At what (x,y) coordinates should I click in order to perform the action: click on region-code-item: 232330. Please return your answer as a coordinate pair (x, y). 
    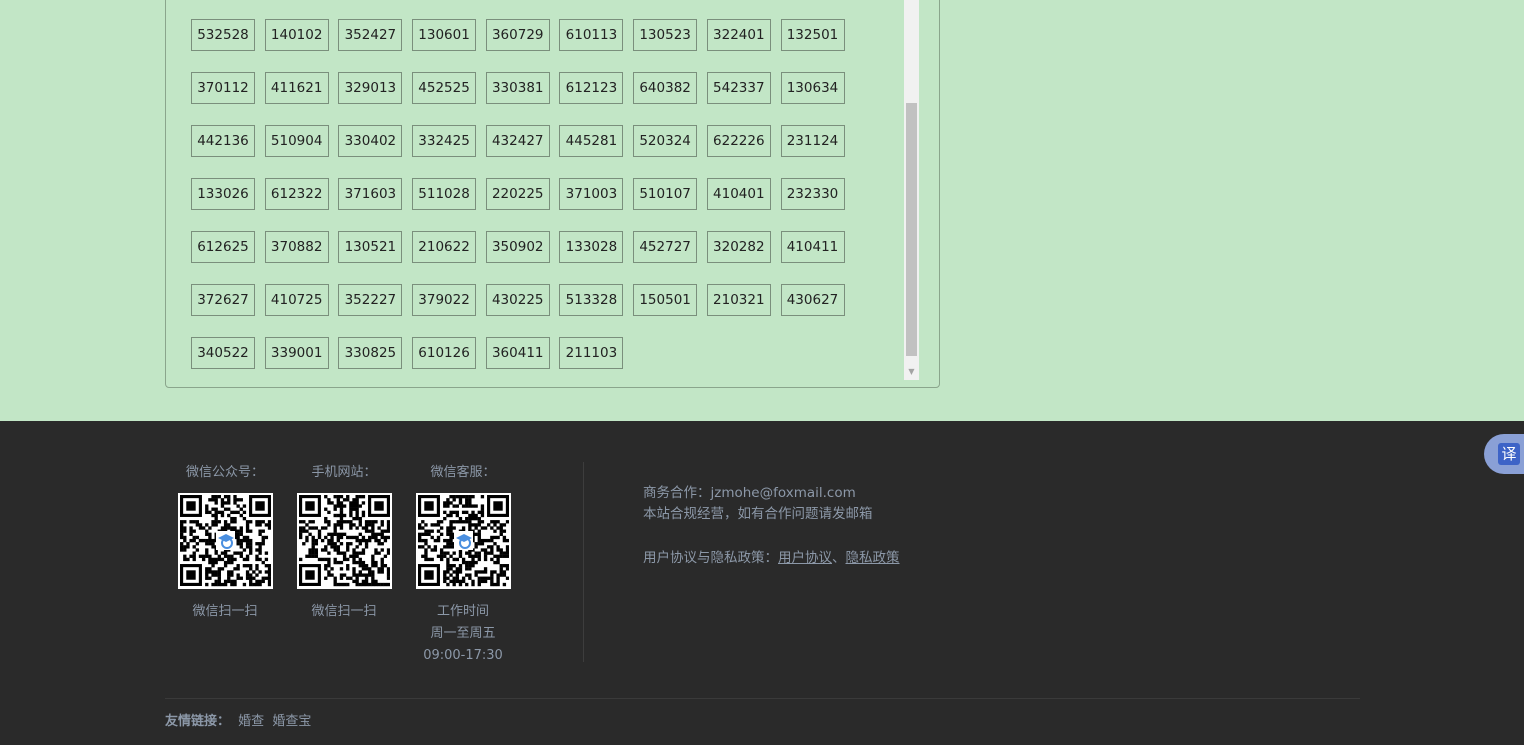
    Looking at the image, I should click on (812, 194).